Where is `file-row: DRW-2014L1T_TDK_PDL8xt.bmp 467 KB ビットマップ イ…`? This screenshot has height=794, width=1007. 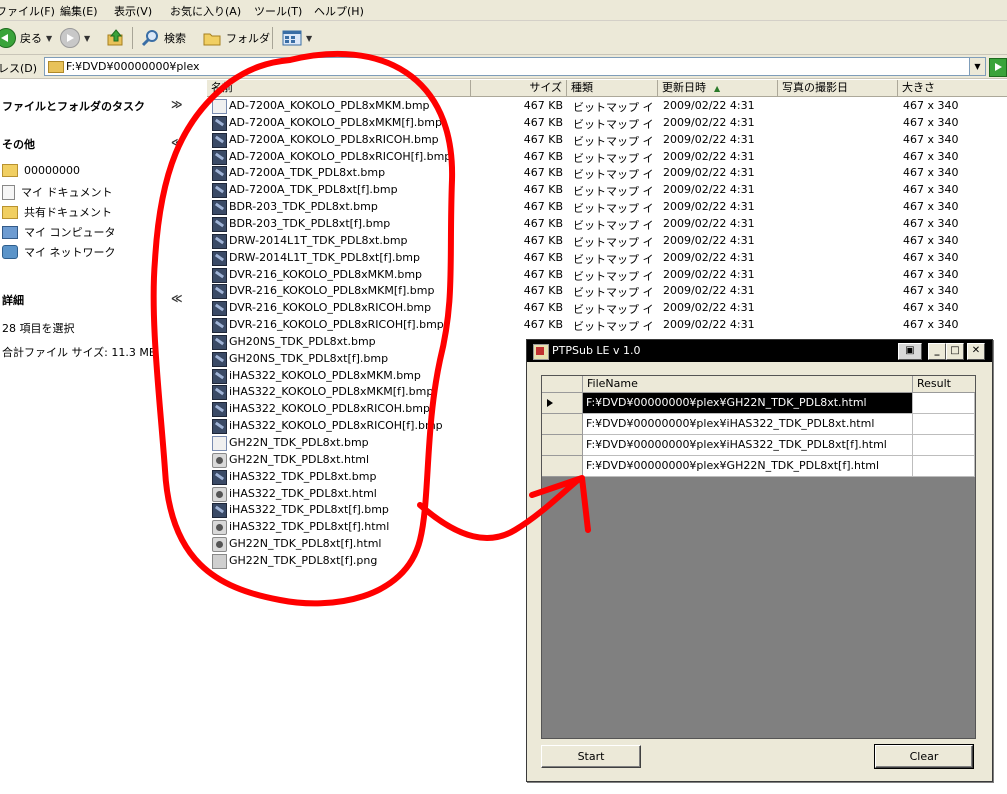 file-row: DRW-2014L1T_TDK_PDL8xt.bmp 467 KB ビットマップ イ… is located at coordinates (607, 241).